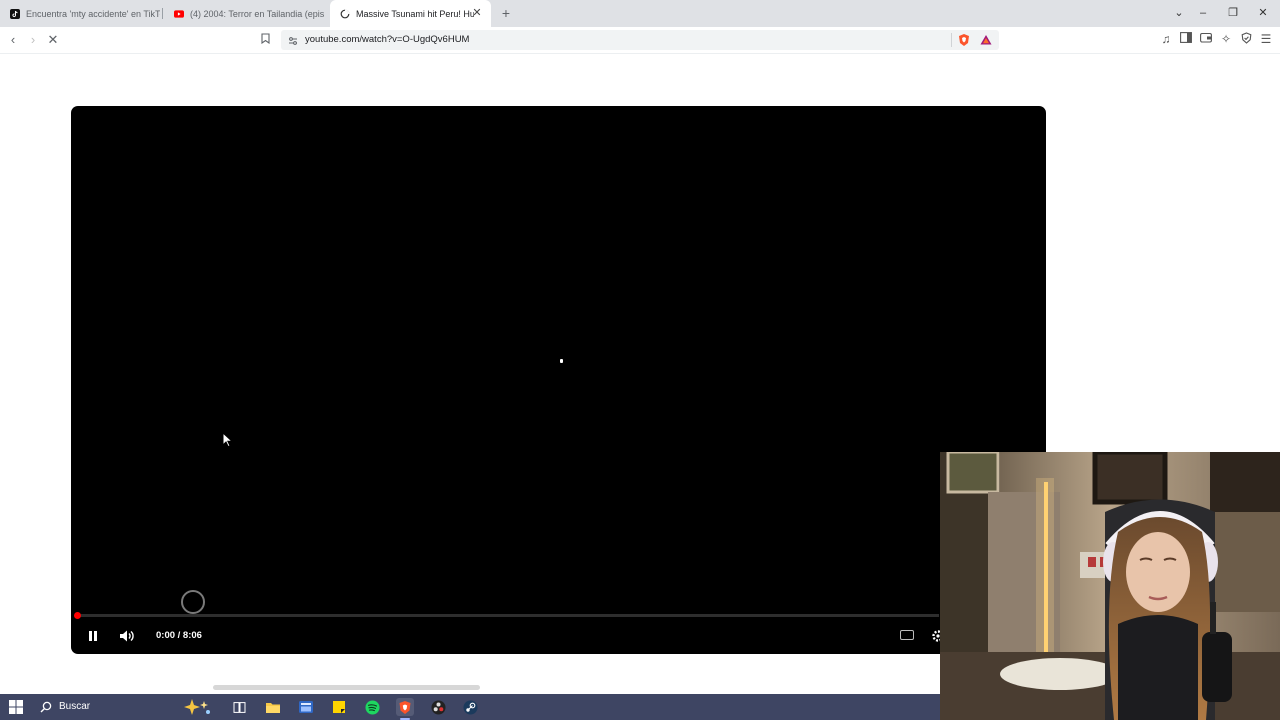 This screenshot has height=720, width=1280. I want to click on pause-button, so click(93, 636).